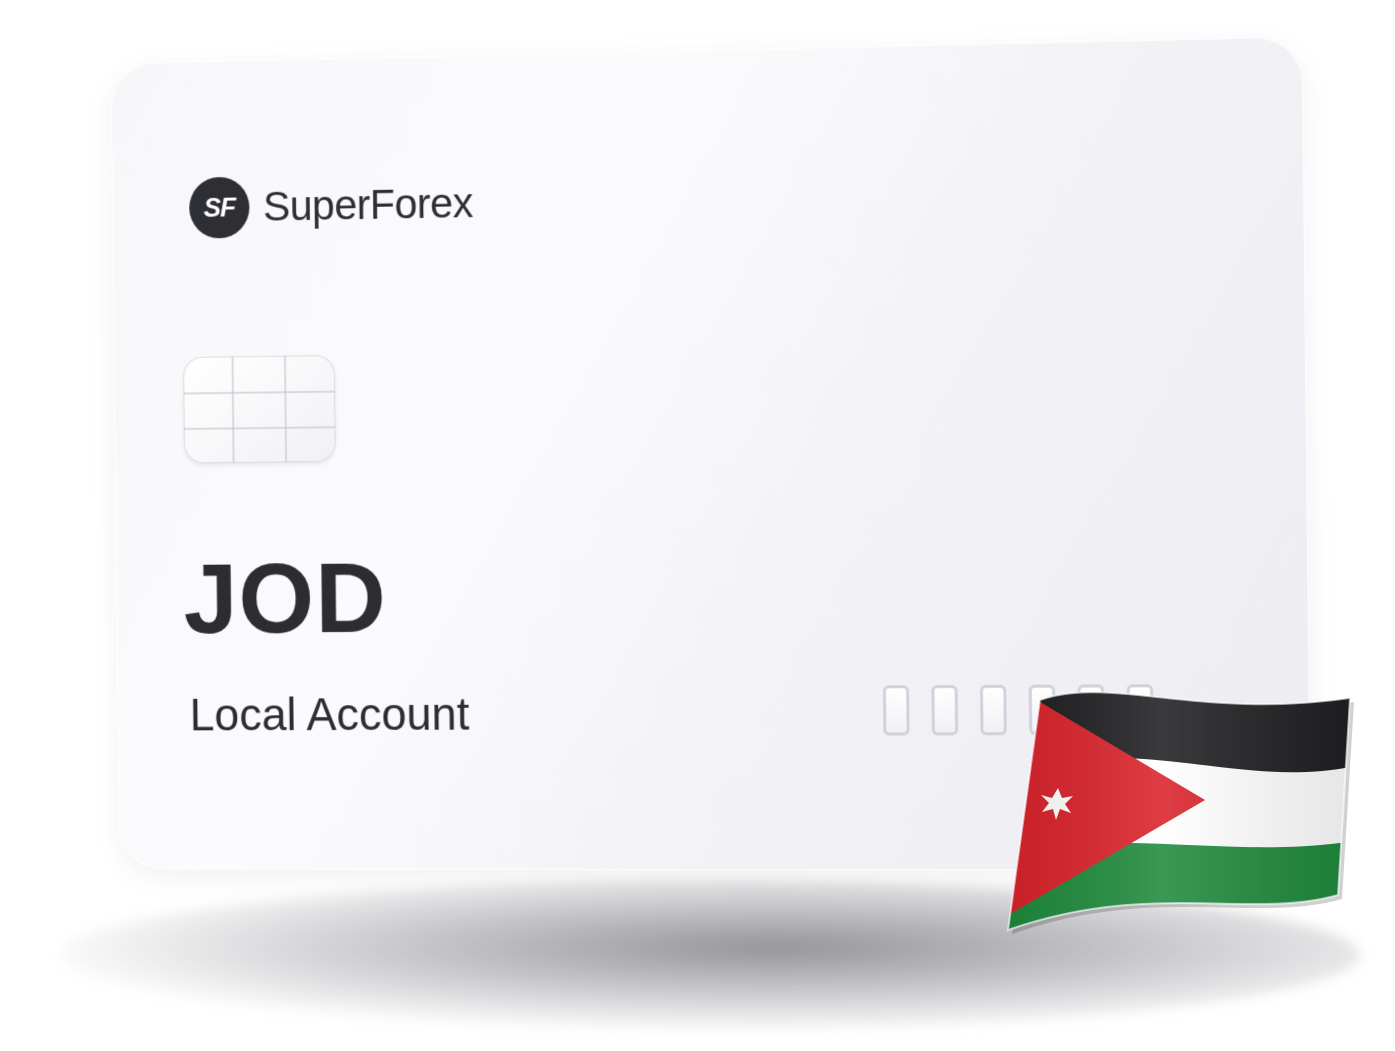  I want to click on jordan-flag-icon, so click(1180, 812).